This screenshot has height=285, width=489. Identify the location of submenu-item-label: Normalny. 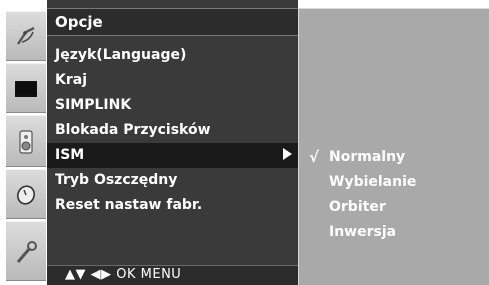
(367, 157).